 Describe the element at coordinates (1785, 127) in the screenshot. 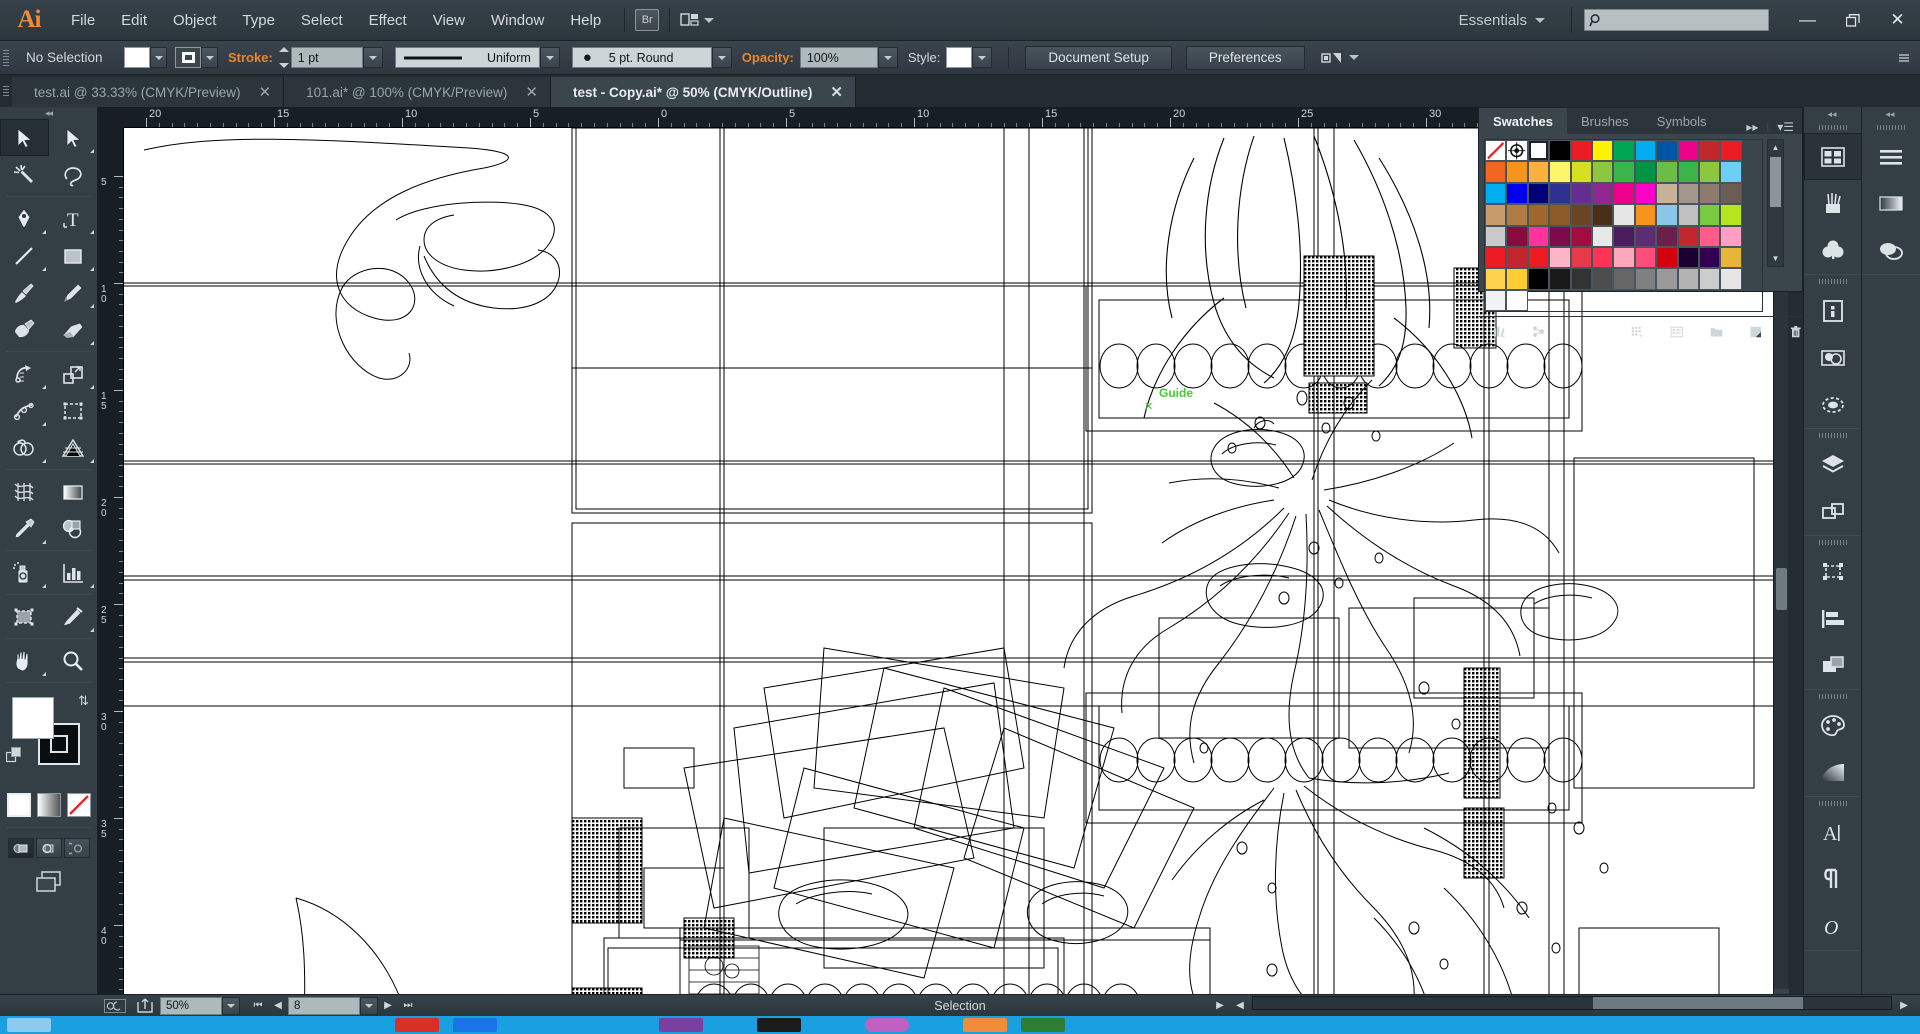

I see `panel-menu-icon: ▾☰` at that location.